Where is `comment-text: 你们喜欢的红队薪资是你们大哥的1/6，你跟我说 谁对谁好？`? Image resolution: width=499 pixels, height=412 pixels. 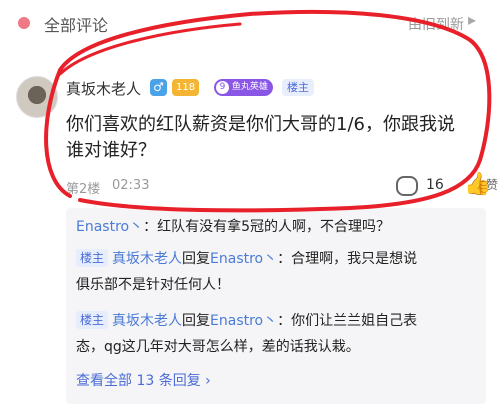
comment-text: 你们喜欢的红队薪资是你们大哥的1/6，你跟我说 谁对谁好？ is located at coordinates (266, 138).